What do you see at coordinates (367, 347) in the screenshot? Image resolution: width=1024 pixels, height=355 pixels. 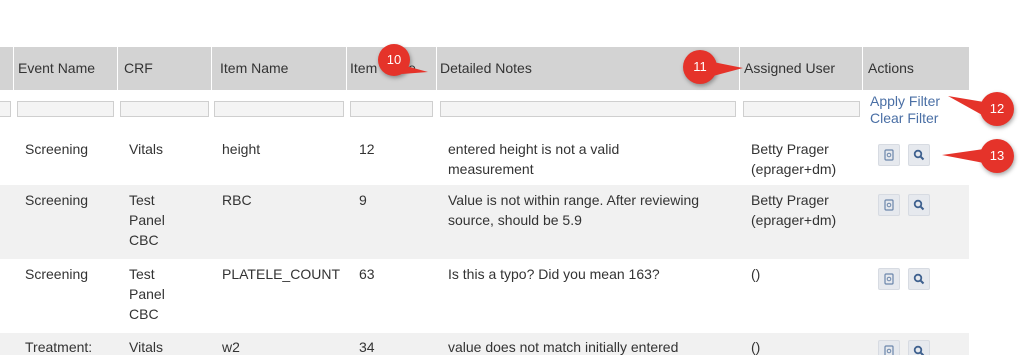 I see `cell-item-value: 34` at bounding box center [367, 347].